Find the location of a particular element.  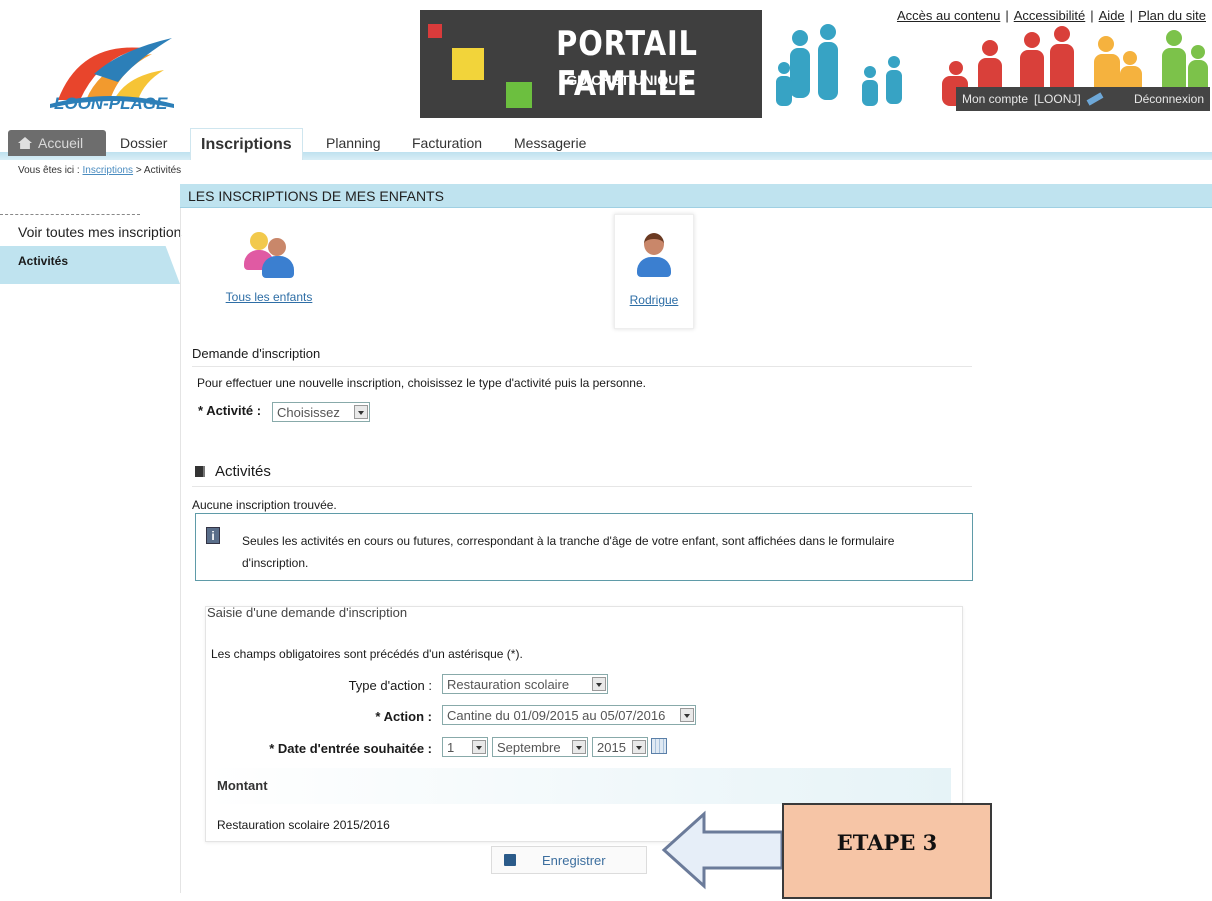

info-icon: i is located at coordinates (213, 535).